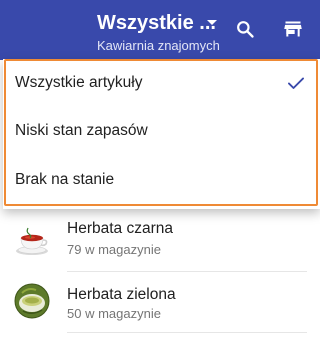  What do you see at coordinates (81, 130) in the screenshot?
I see `menu-item-label: Niski stan zapasów` at bounding box center [81, 130].